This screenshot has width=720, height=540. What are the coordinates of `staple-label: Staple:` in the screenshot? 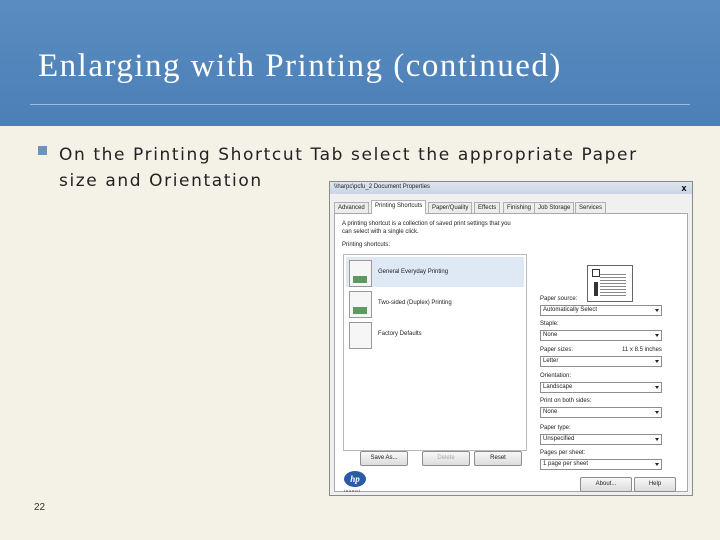 It's located at (549, 324).